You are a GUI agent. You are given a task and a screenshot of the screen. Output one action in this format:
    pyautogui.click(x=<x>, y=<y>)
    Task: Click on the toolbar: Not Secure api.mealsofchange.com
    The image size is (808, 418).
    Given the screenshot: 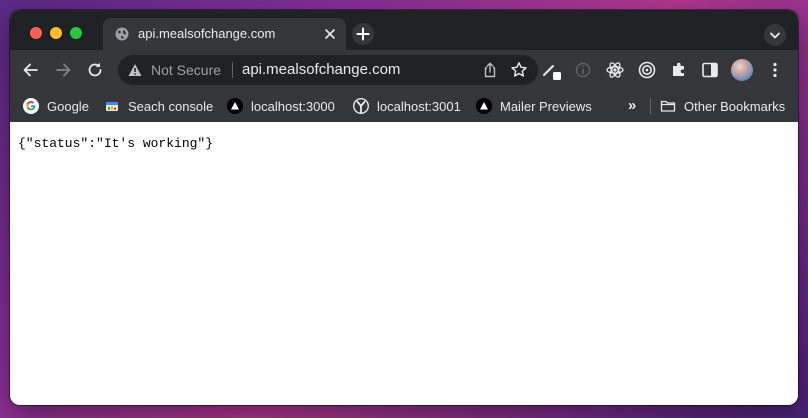 What is the action you would take?
    pyautogui.click(x=404, y=70)
    